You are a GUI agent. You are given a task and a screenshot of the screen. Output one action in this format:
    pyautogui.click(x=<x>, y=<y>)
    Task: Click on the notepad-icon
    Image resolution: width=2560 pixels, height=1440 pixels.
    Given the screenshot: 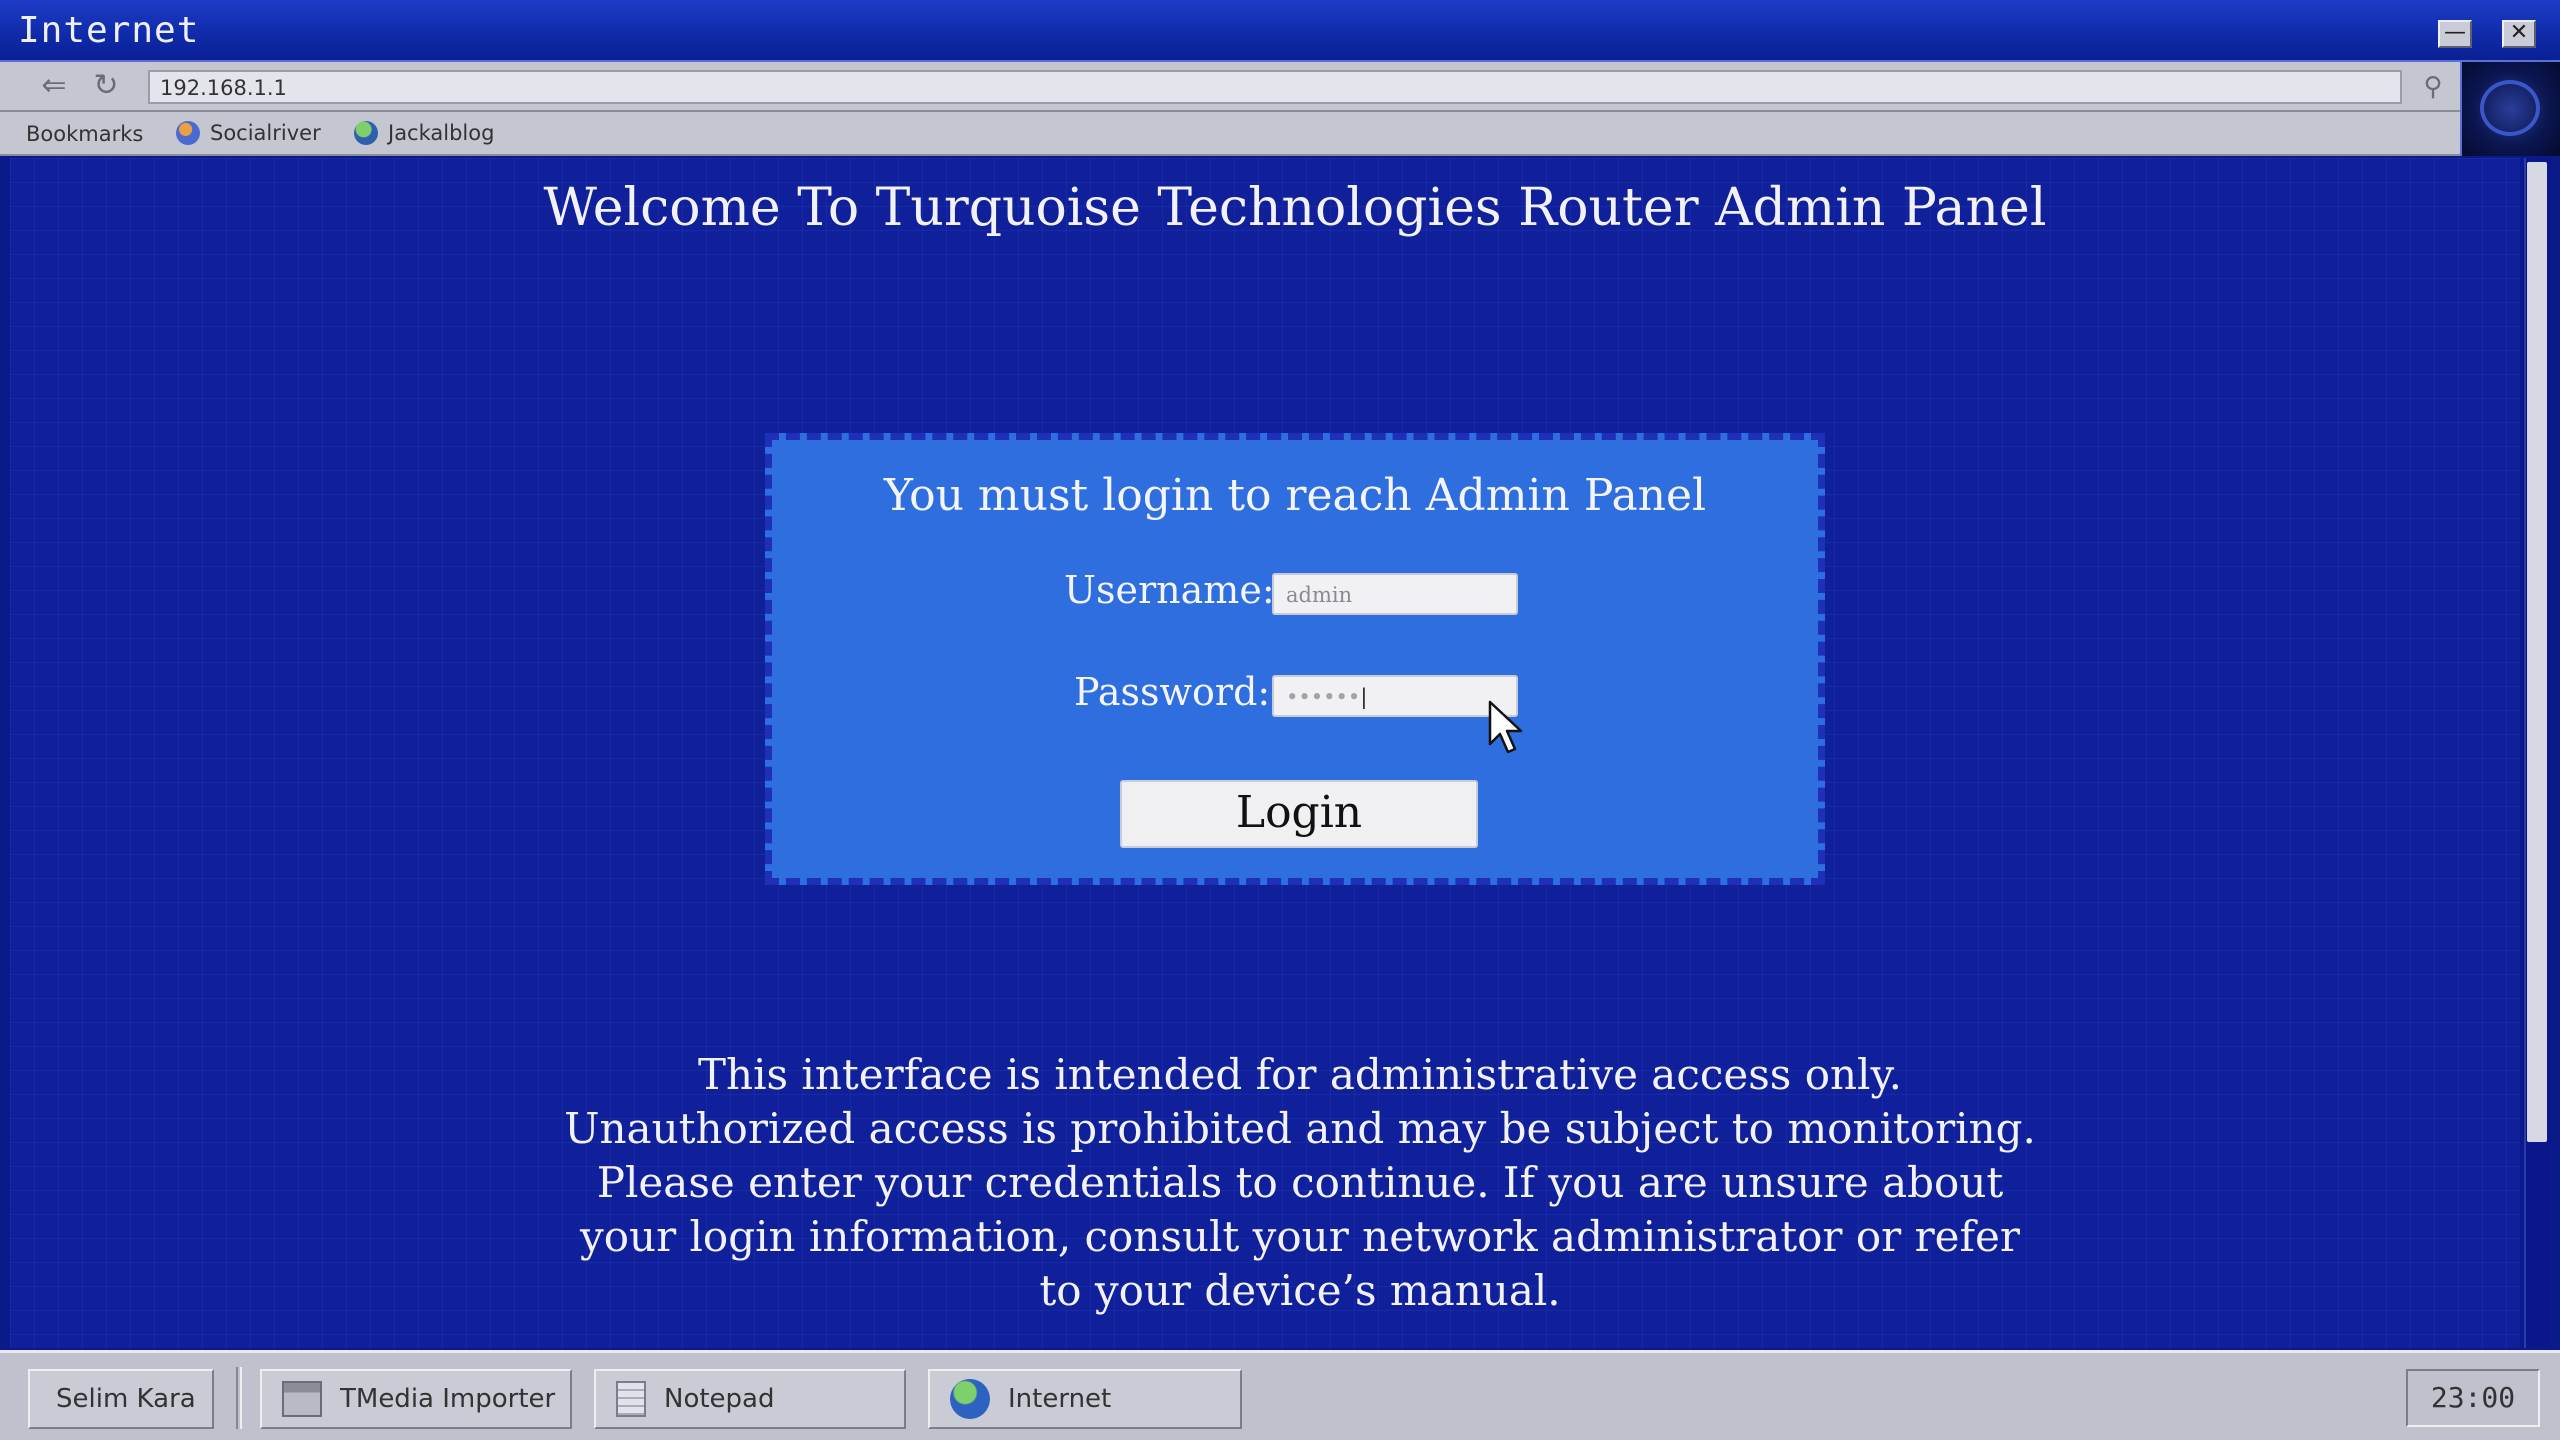 What is the action you would take?
    pyautogui.click(x=631, y=1399)
    